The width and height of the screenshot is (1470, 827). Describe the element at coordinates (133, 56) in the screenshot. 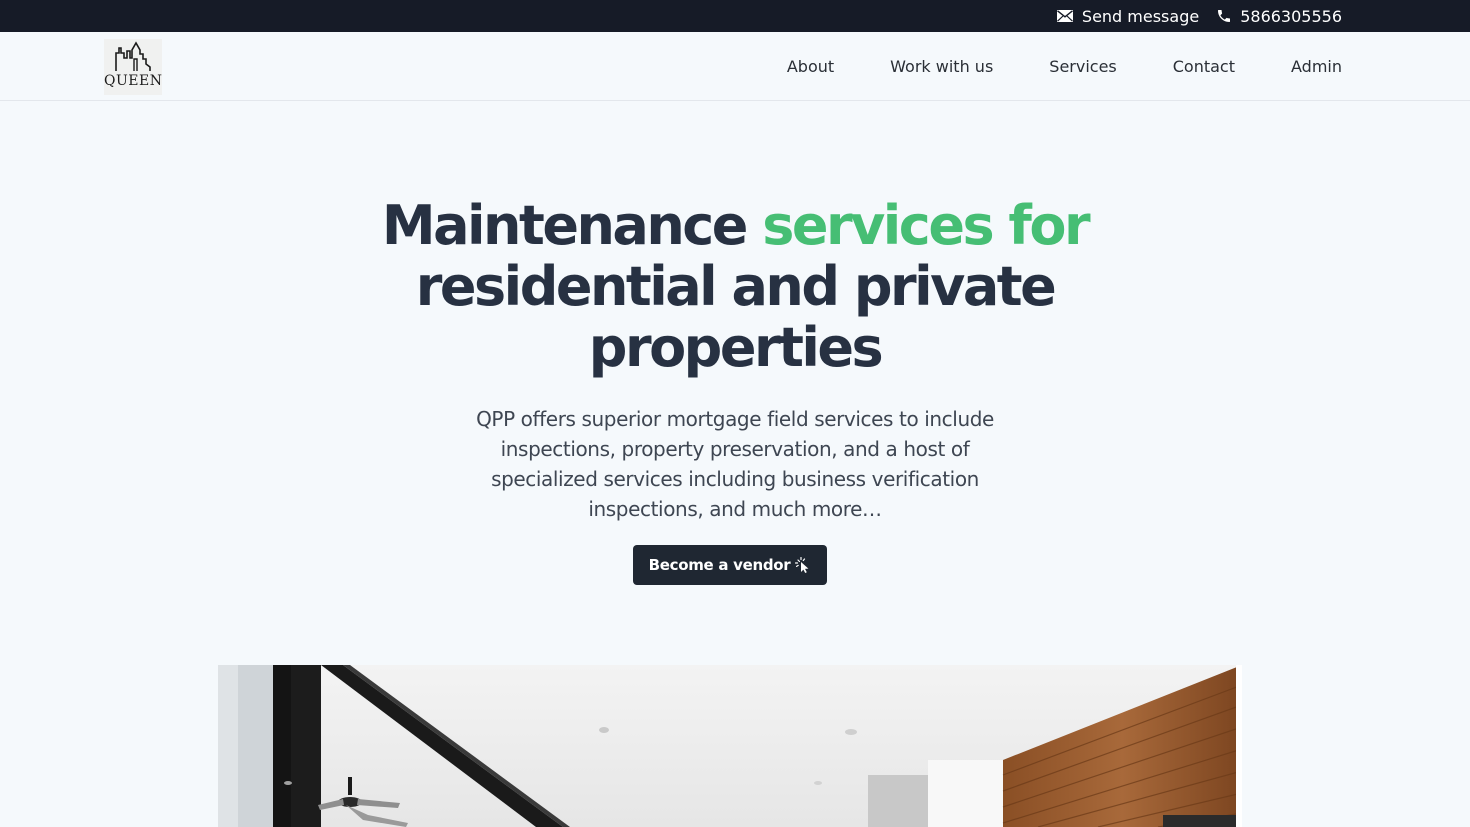

I see `skyline-logo-icon` at that location.